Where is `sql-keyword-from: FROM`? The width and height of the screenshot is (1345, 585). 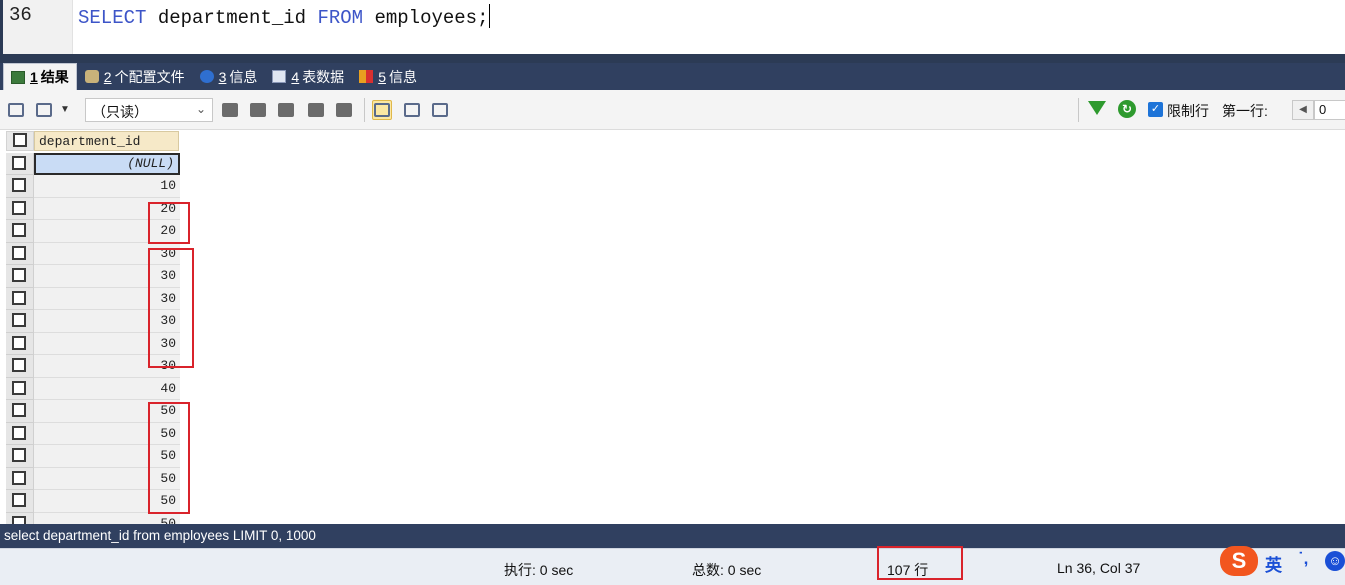 sql-keyword-from: FROM is located at coordinates (340, 18).